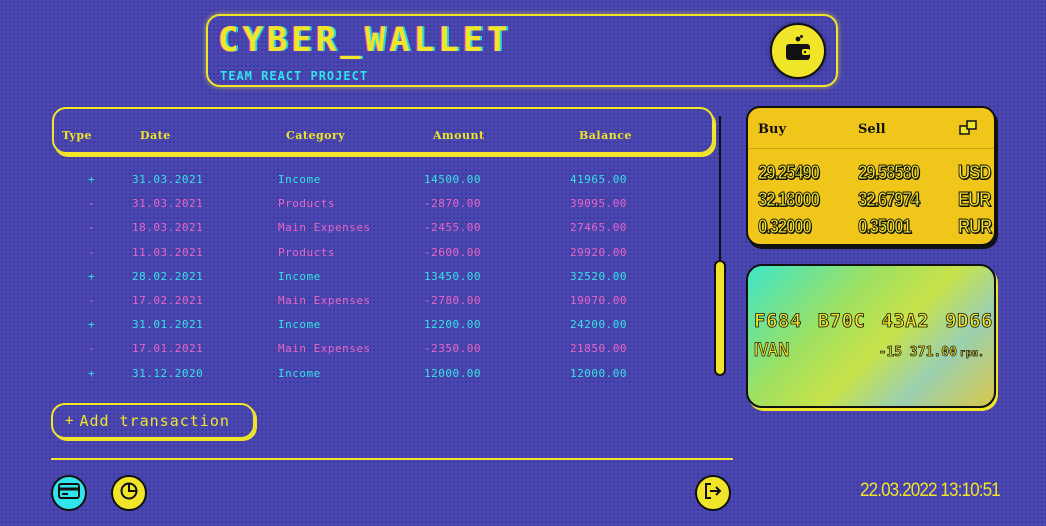 Image resolution: width=1046 pixels, height=526 pixels. Describe the element at coordinates (168, 373) in the screenshot. I see `row-date: 31.12.2020` at that location.